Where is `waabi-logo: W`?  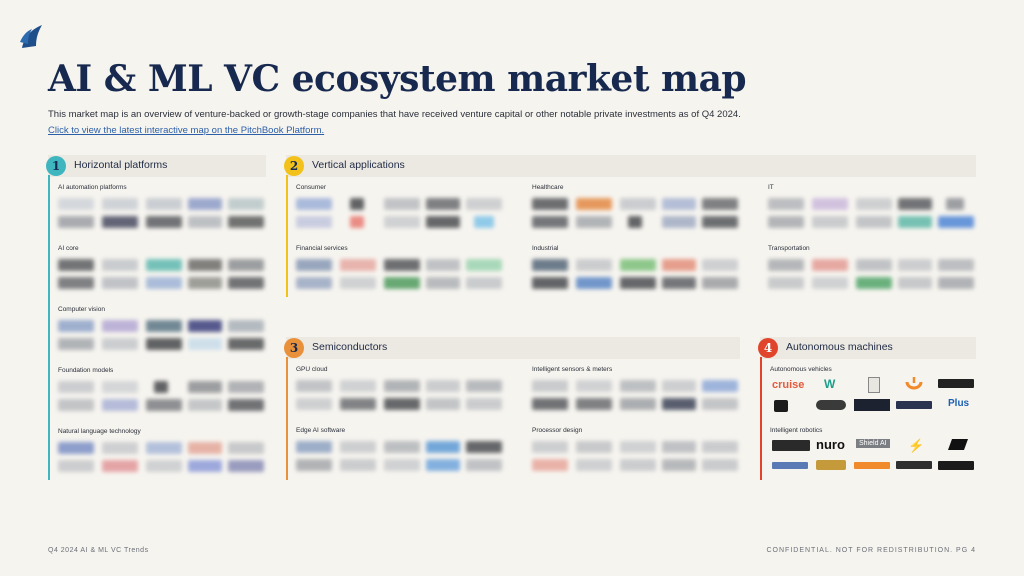 waabi-logo: W is located at coordinates (829, 384).